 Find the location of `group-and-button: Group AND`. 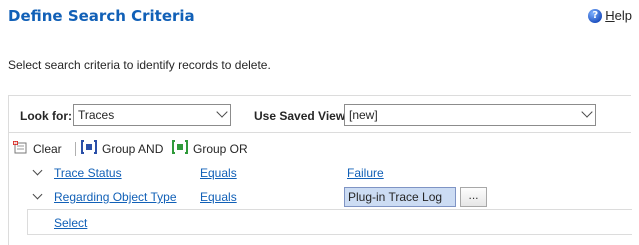

group-and-button: Group AND is located at coordinates (122, 148).